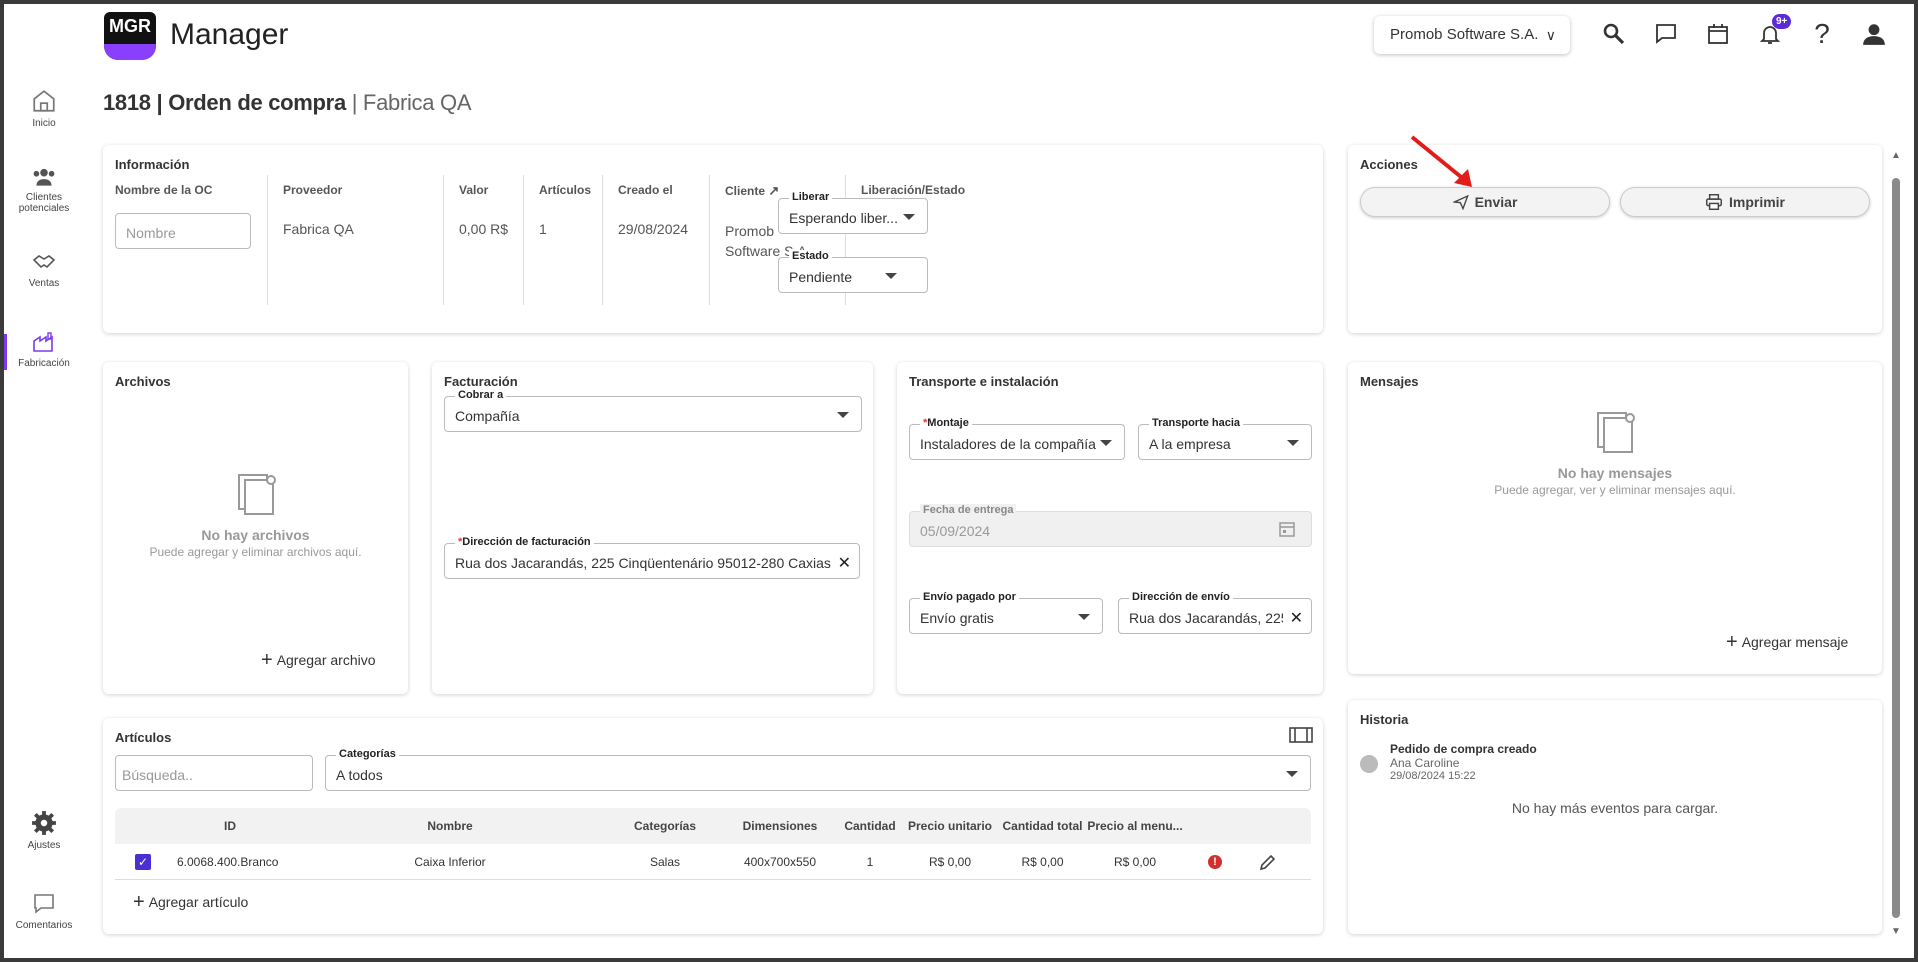 The width and height of the screenshot is (1918, 962). What do you see at coordinates (183, 231) in the screenshot?
I see `oc-name-input: Nombre` at bounding box center [183, 231].